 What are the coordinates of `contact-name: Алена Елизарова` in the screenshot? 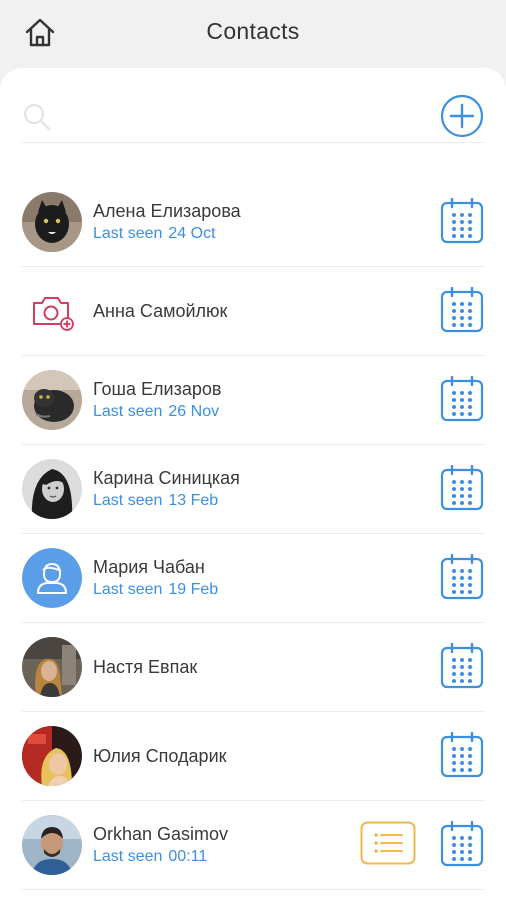 It's located at (167, 211).